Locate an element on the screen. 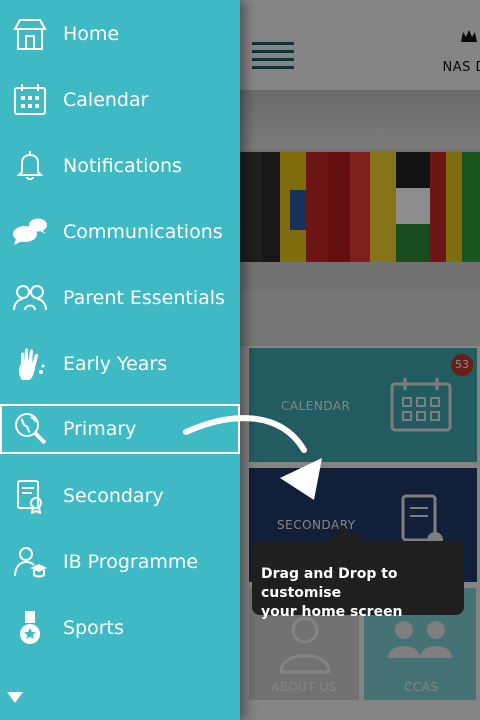 The image size is (480, 720). menu-item-ib-programme: IB Programme is located at coordinates (120, 562).